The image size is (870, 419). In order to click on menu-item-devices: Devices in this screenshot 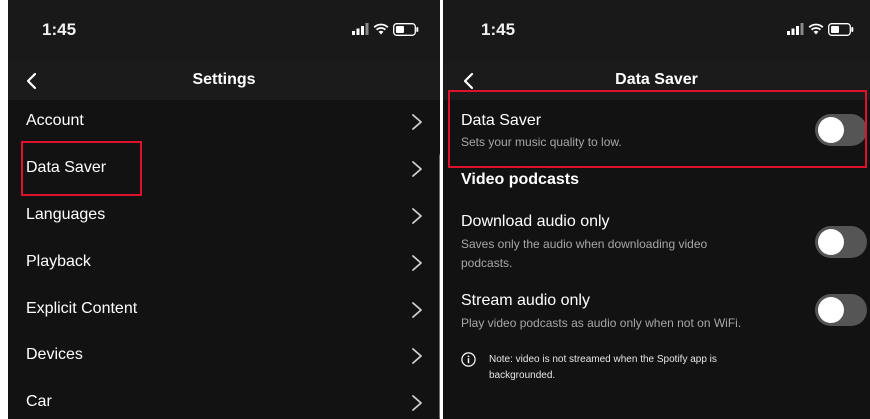, I will do `click(224, 357)`.